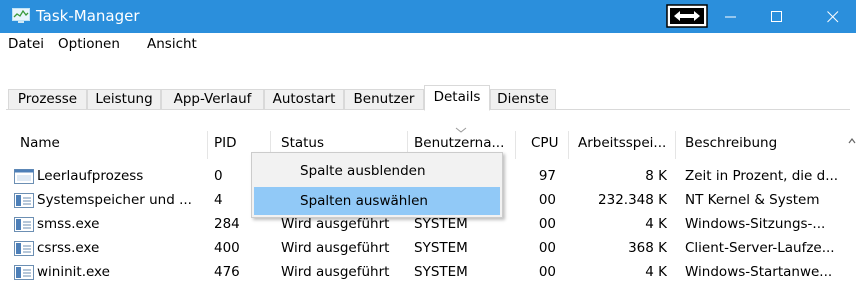 This screenshot has width=856, height=296. I want to click on cell-cpu: 97, so click(547, 176).